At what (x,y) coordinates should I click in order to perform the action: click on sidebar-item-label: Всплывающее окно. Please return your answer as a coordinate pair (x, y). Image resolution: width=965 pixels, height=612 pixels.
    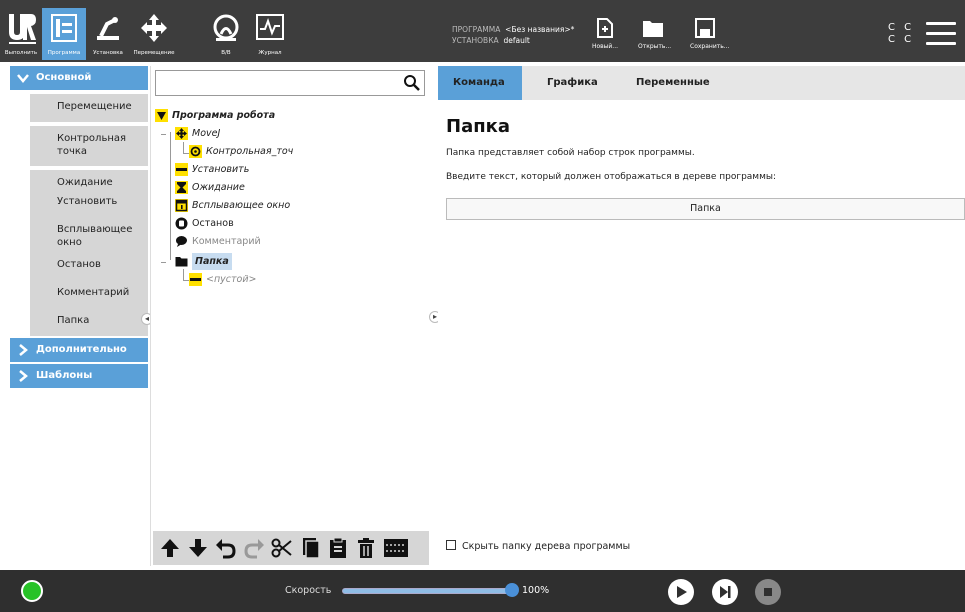
    Looking at the image, I should click on (95, 236).